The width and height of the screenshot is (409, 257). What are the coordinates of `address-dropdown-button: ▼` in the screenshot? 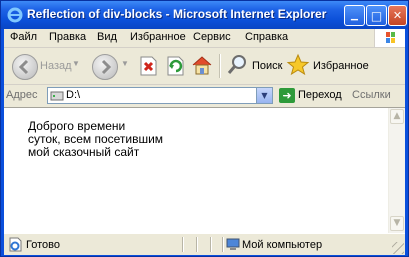 It's located at (264, 95).